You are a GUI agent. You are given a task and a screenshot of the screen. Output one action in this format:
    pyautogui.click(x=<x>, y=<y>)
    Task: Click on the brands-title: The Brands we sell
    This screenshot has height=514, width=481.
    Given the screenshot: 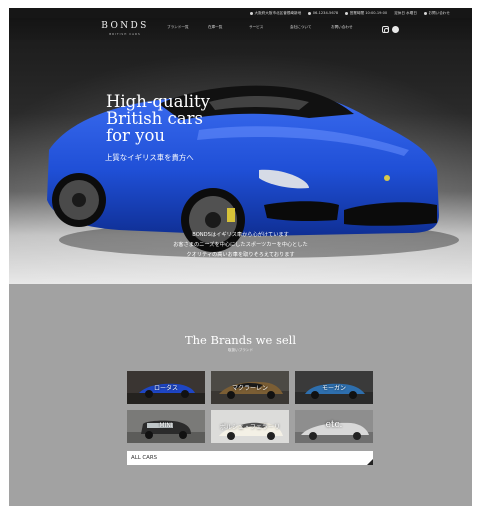 What is the action you would take?
    pyautogui.click(x=240, y=340)
    